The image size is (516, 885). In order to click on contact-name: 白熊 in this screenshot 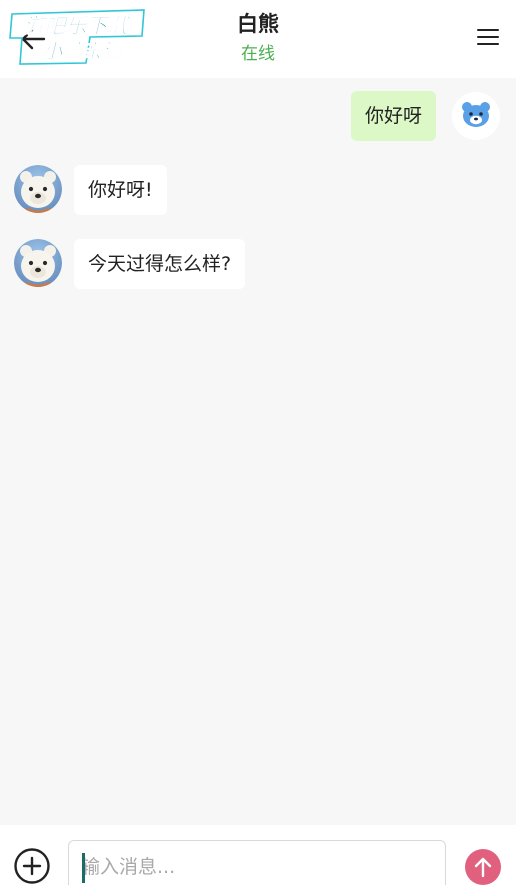, I will do `click(258, 24)`.